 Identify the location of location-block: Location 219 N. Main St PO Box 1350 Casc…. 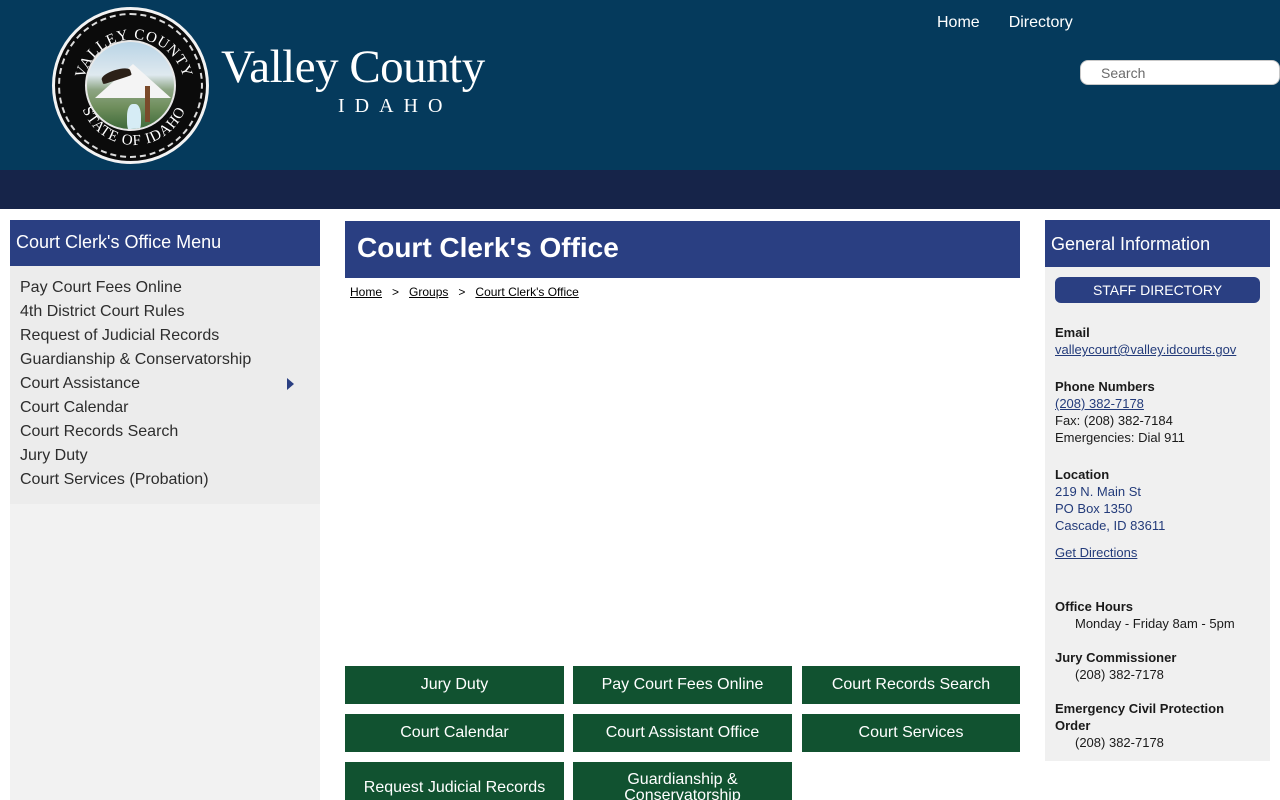
(1110, 500).